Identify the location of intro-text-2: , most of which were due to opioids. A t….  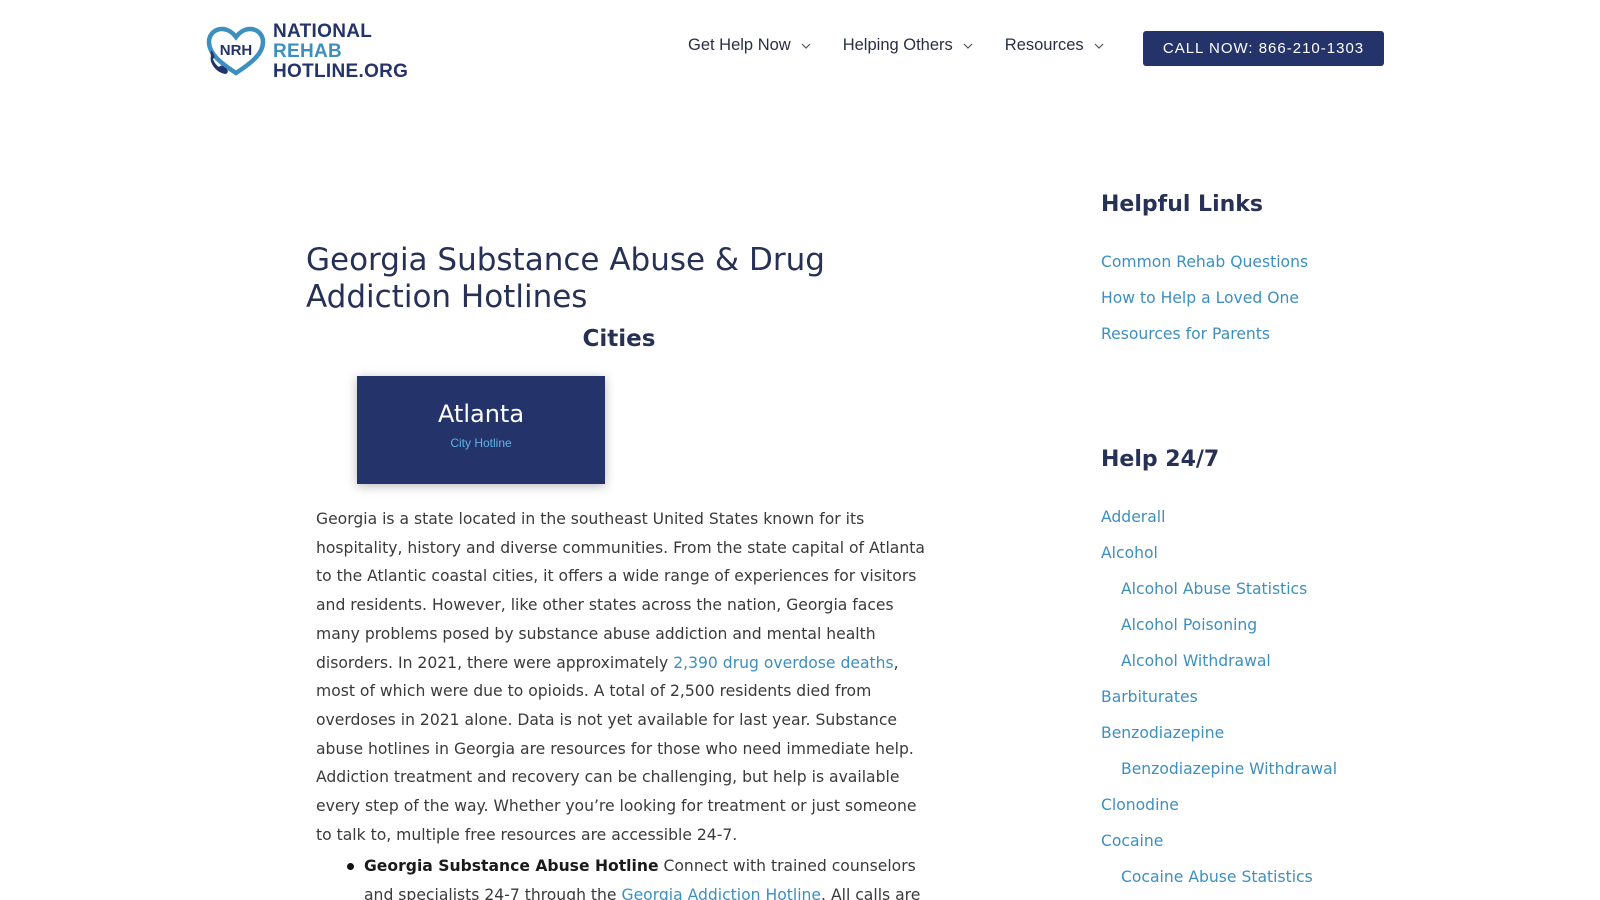
(616, 748).